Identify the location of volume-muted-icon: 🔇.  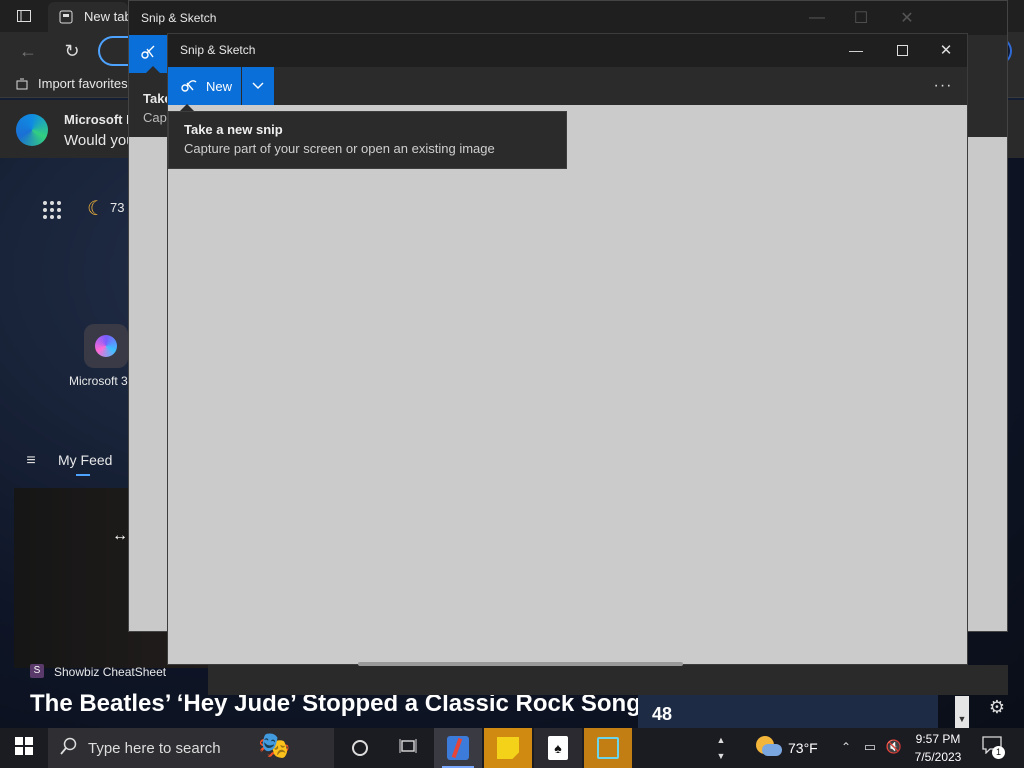
(894, 747).